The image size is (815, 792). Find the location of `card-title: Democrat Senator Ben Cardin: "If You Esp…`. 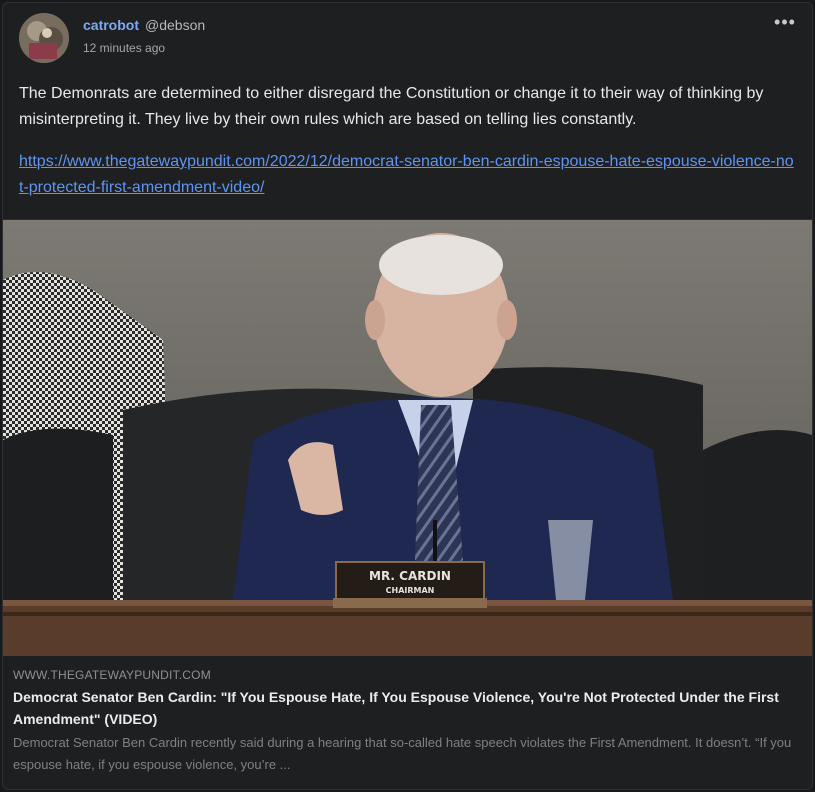

card-title: Democrat Senator Ben Cardin: "If You Esp… is located at coordinates (408, 708).